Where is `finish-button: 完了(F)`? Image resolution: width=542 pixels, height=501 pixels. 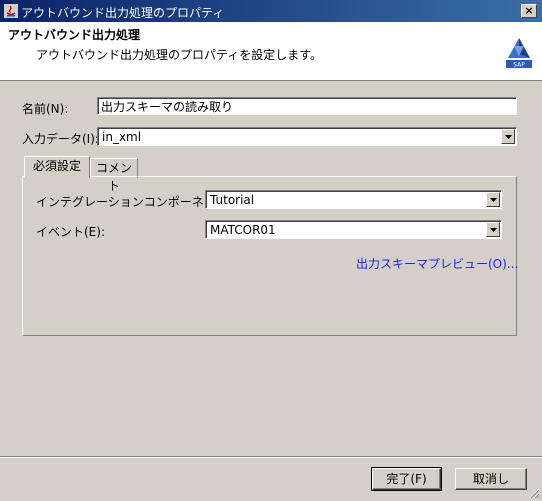
finish-button: 完了(F) is located at coordinates (406, 479).